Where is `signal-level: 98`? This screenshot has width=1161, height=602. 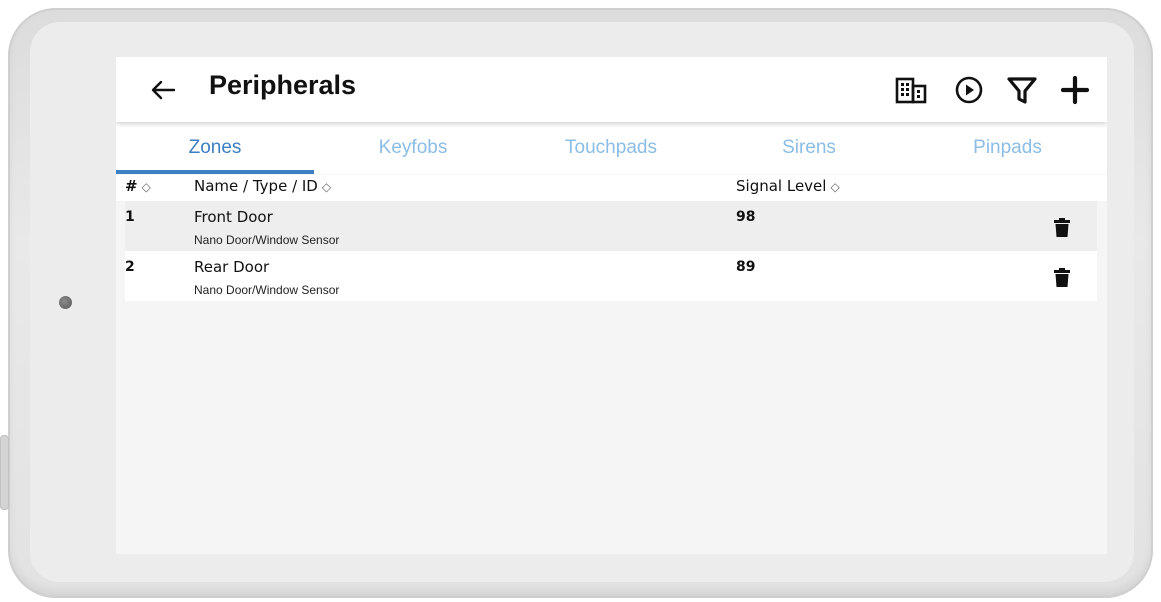 signal-level: 98 is located at coordinates (746, 217).